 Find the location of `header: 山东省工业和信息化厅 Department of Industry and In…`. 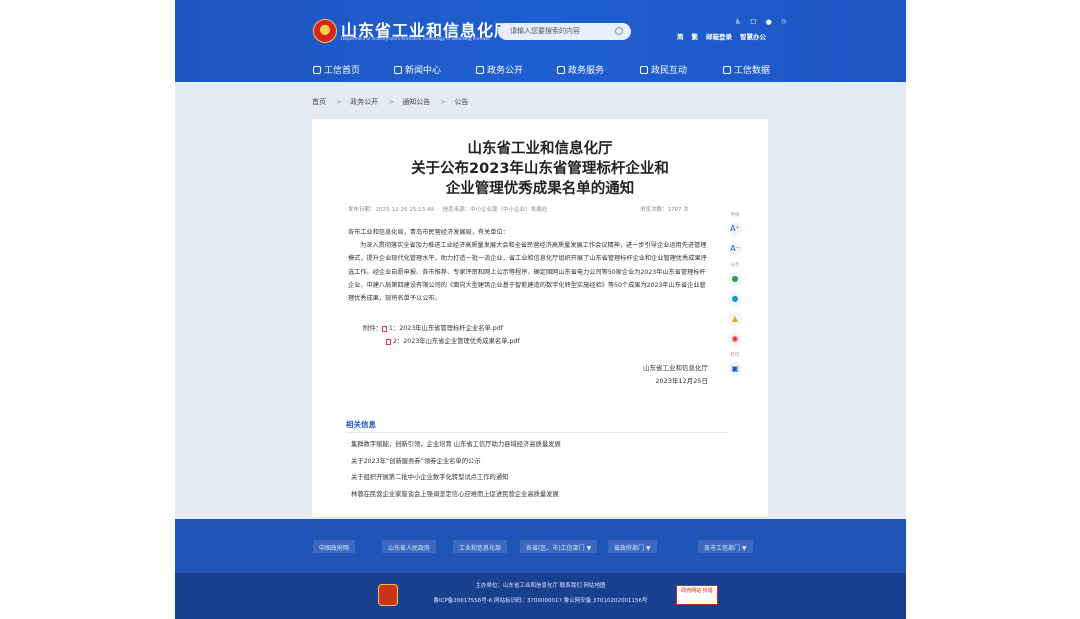

header: 山东省工业和信息化厅 Department of Industry and In… is located at coordinates (540, 41).